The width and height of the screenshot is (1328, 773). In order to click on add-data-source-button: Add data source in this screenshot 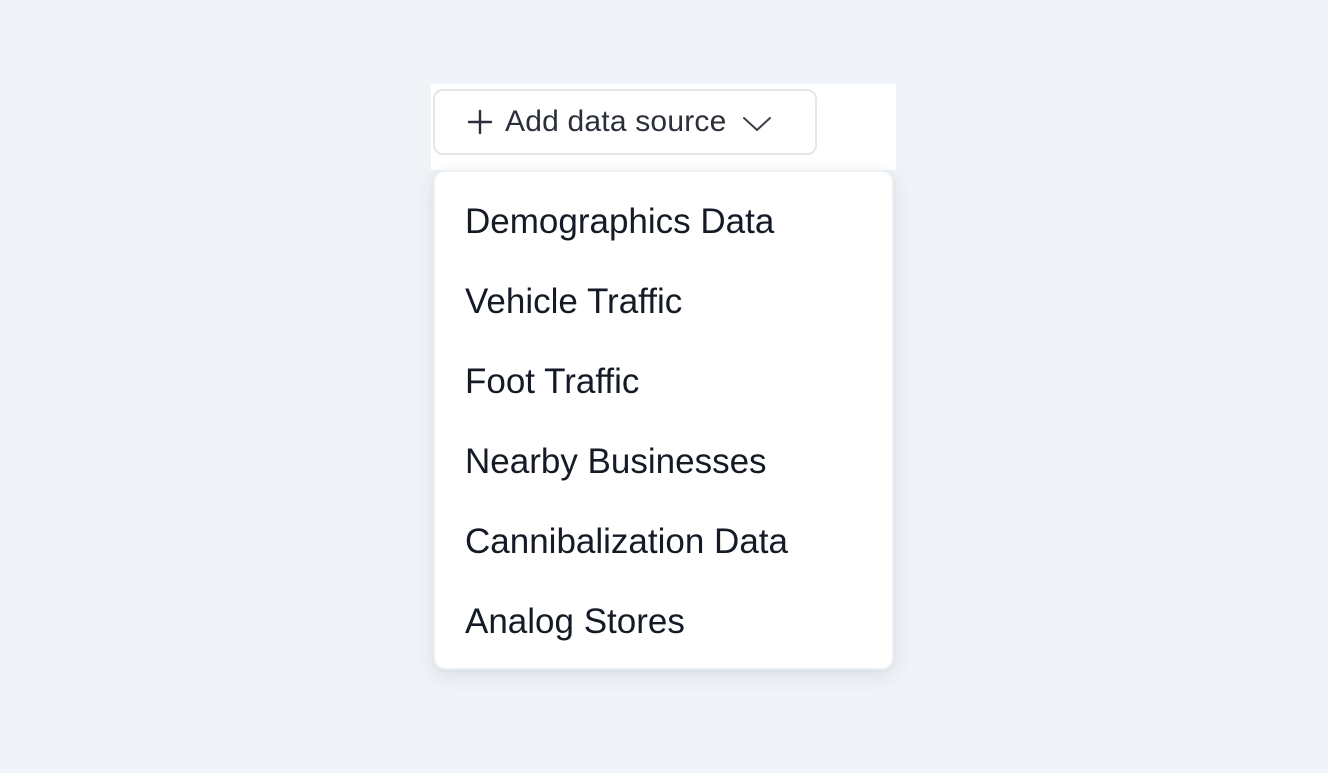, I will do `click(625, 122)`.